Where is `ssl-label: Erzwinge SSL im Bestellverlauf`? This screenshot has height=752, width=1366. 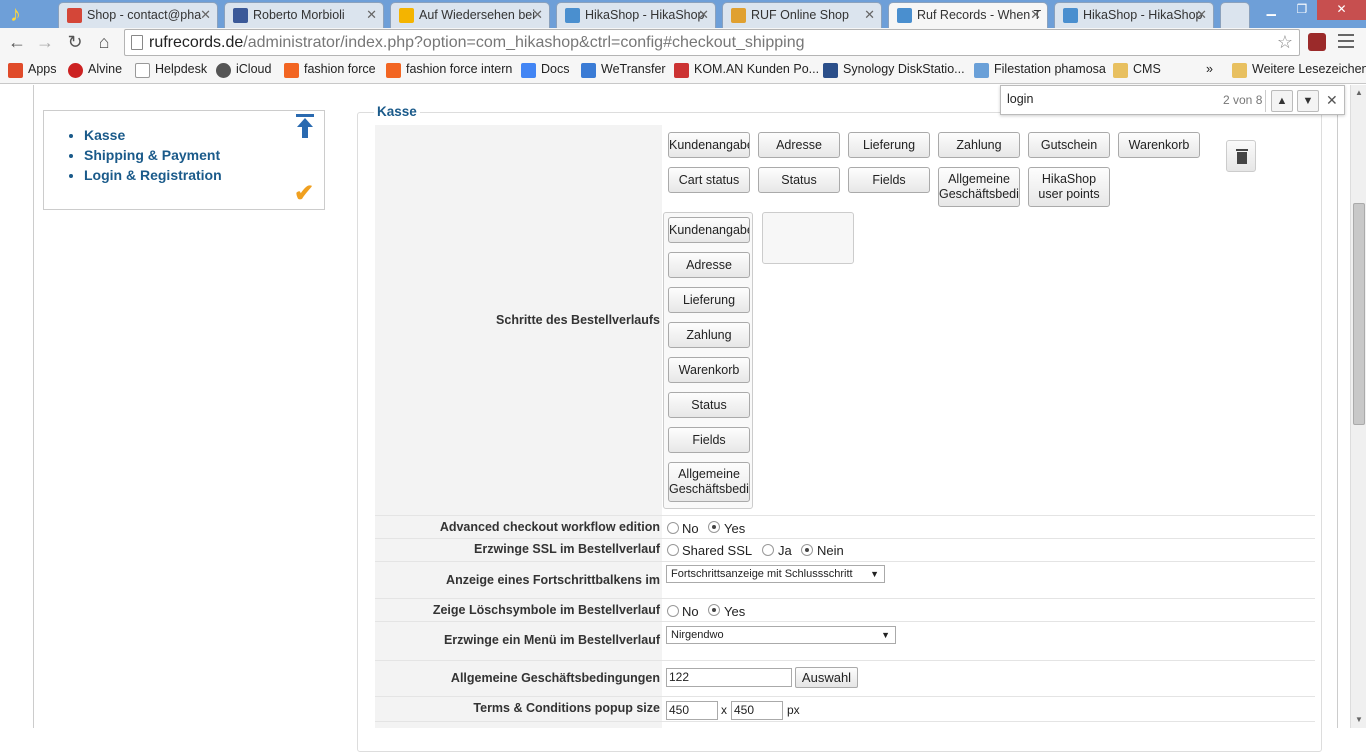
ssl-label: Erzwinge SSL im Bestellverlauf is located at coordinates (518, 550).